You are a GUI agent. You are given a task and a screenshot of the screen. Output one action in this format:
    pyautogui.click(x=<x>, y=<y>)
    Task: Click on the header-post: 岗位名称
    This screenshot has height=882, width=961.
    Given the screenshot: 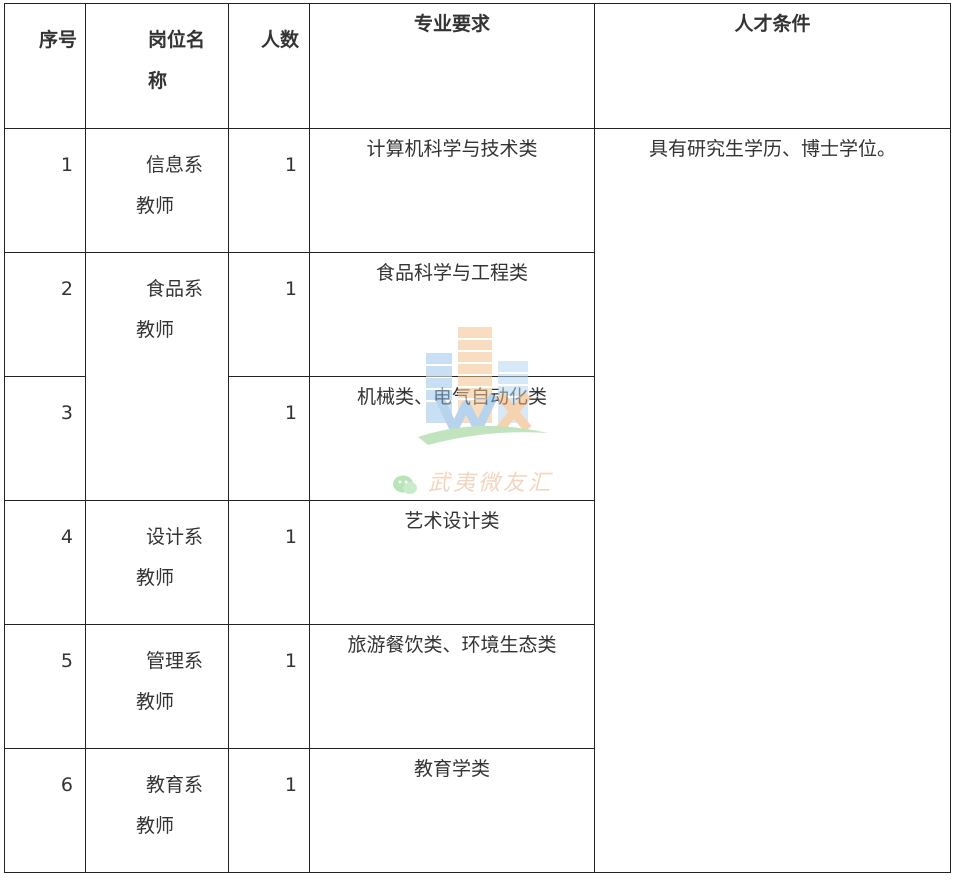 What is the action you would take?
    pyautogui.click(x=157, y=66)
    